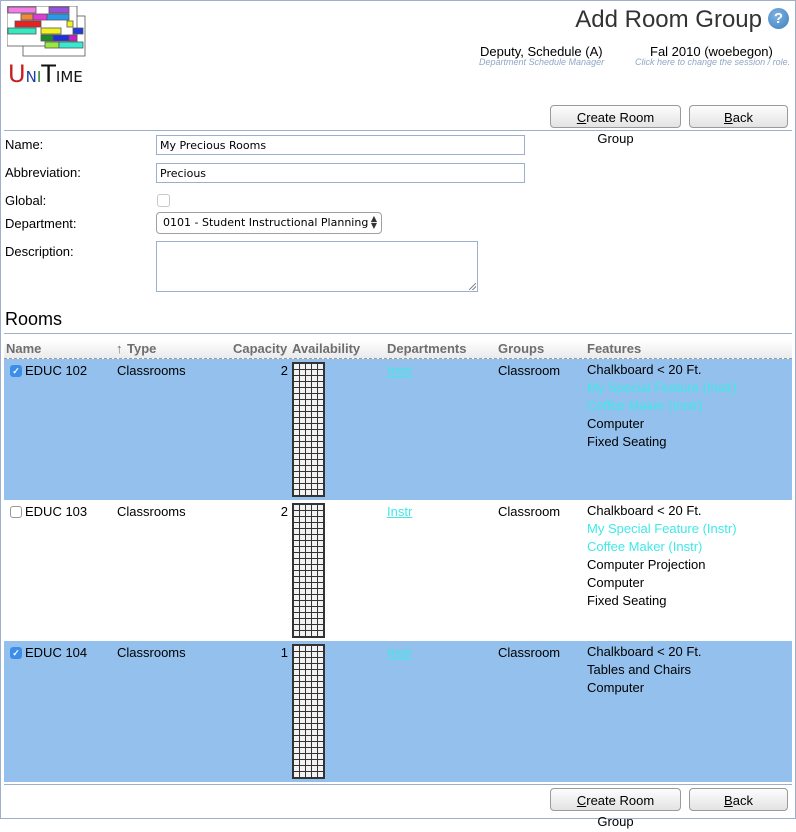 The height and width of the screenshot is (832, 796). Describe the element at coordinates (43, 172) in the screenshot. I see `abbreviation-label: Abbreviation:` at that location.